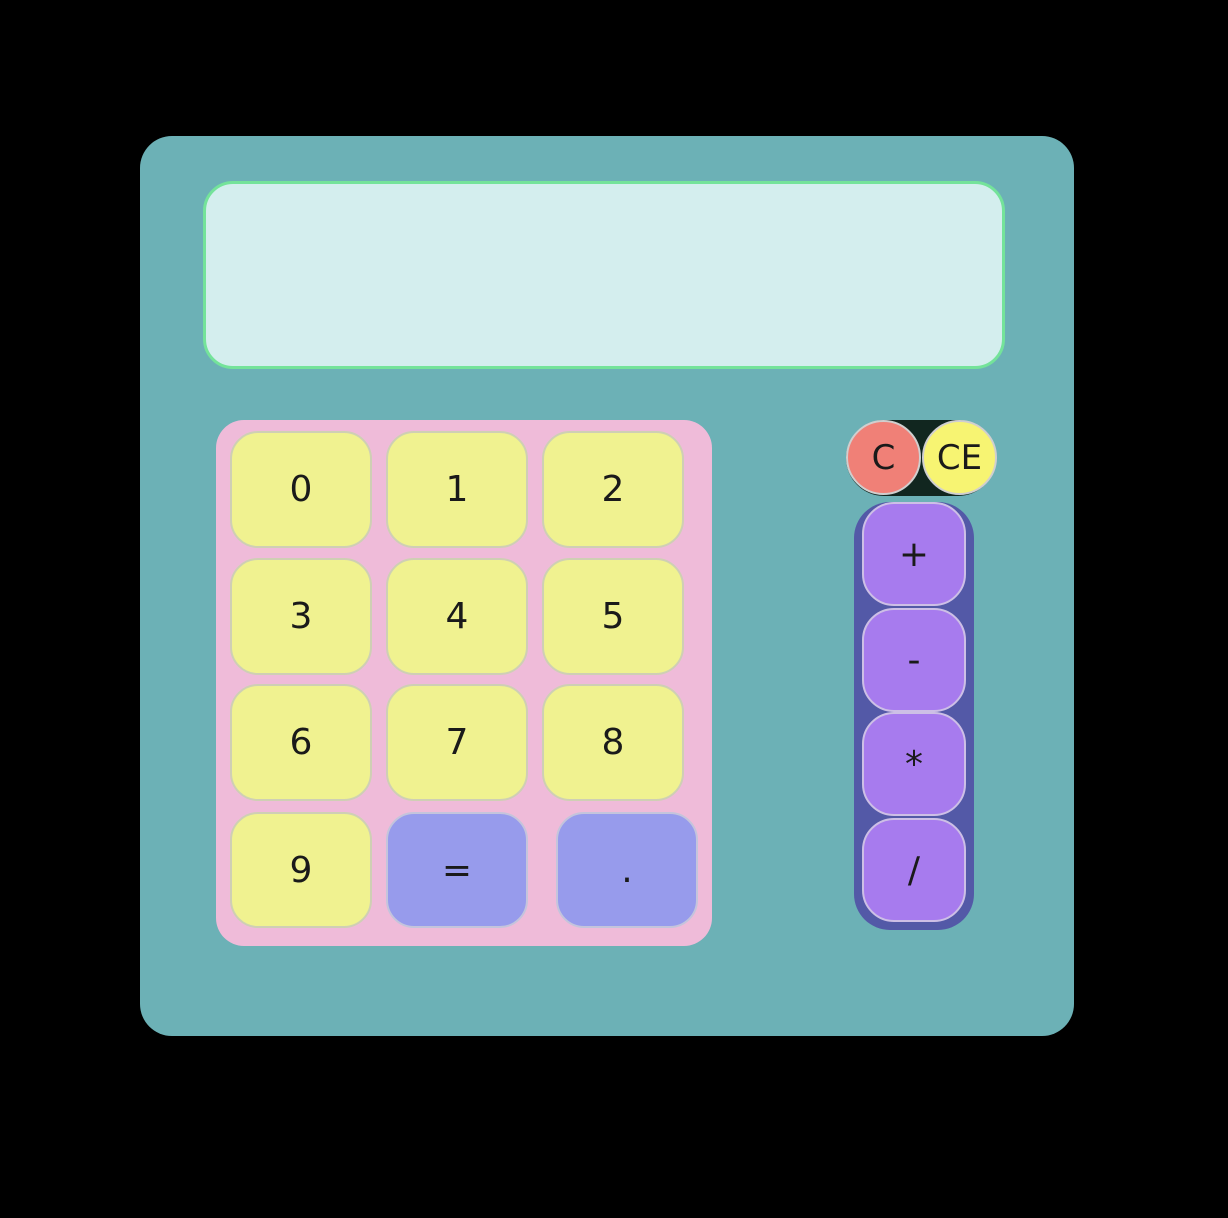 The height and width of the screenshot is (1218, 1228). I want to click on key-5: 5, so click(613, 616).